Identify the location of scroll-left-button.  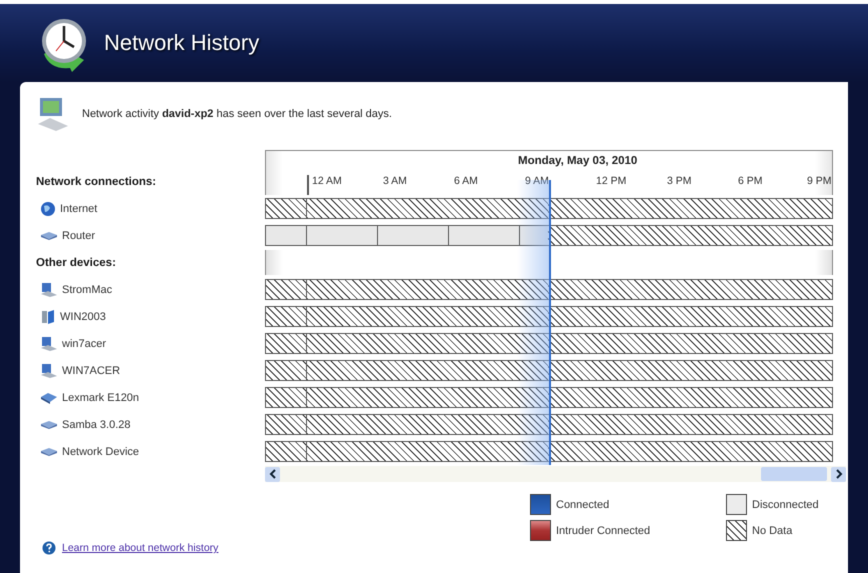
(272, 474).